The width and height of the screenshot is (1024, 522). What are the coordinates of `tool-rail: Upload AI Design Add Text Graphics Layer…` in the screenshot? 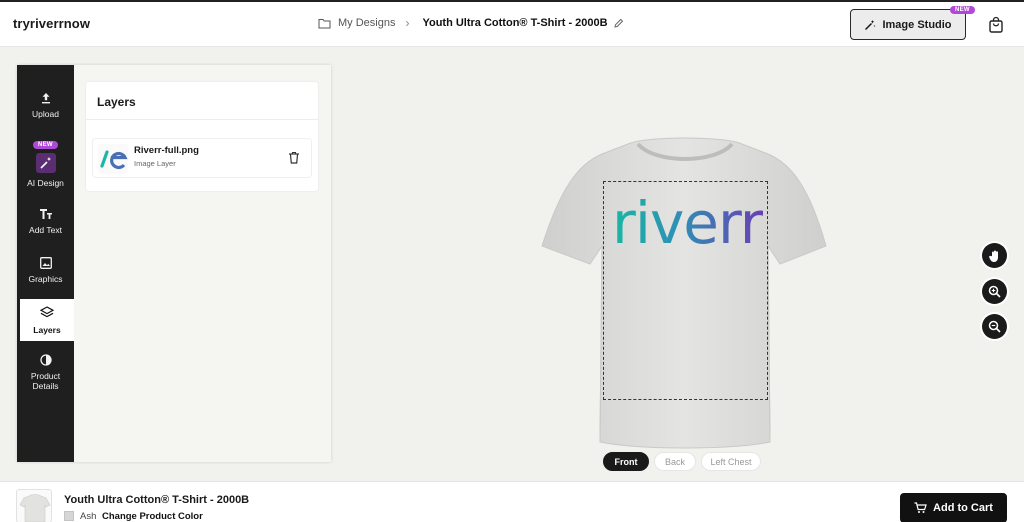 It's located at (45, 263).